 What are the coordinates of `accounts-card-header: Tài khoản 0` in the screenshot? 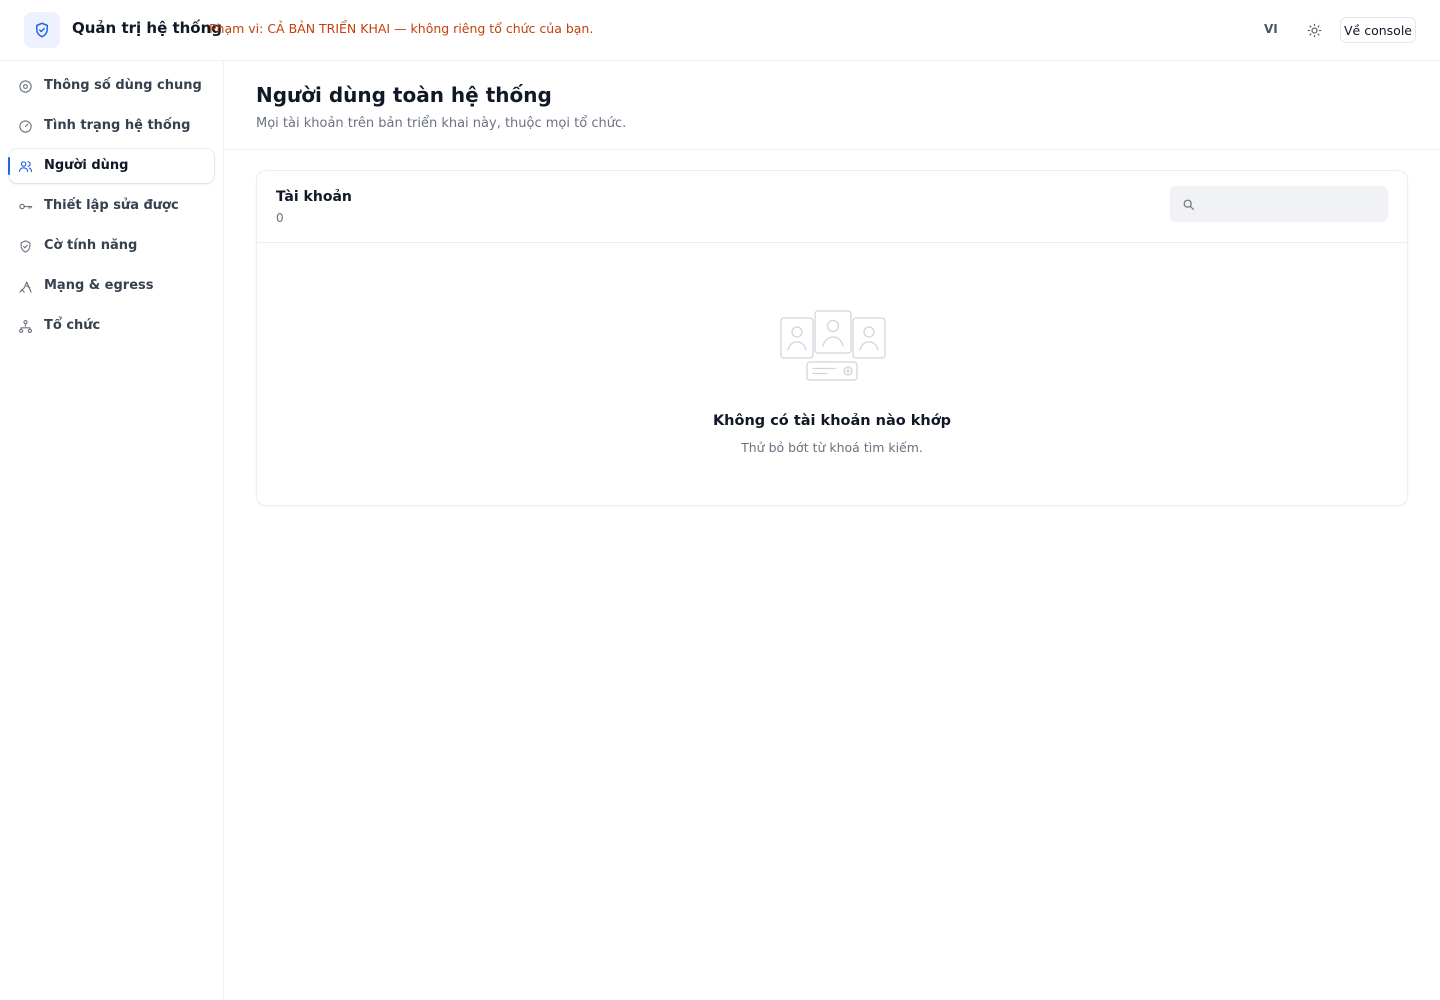 It's located at (832, 207).